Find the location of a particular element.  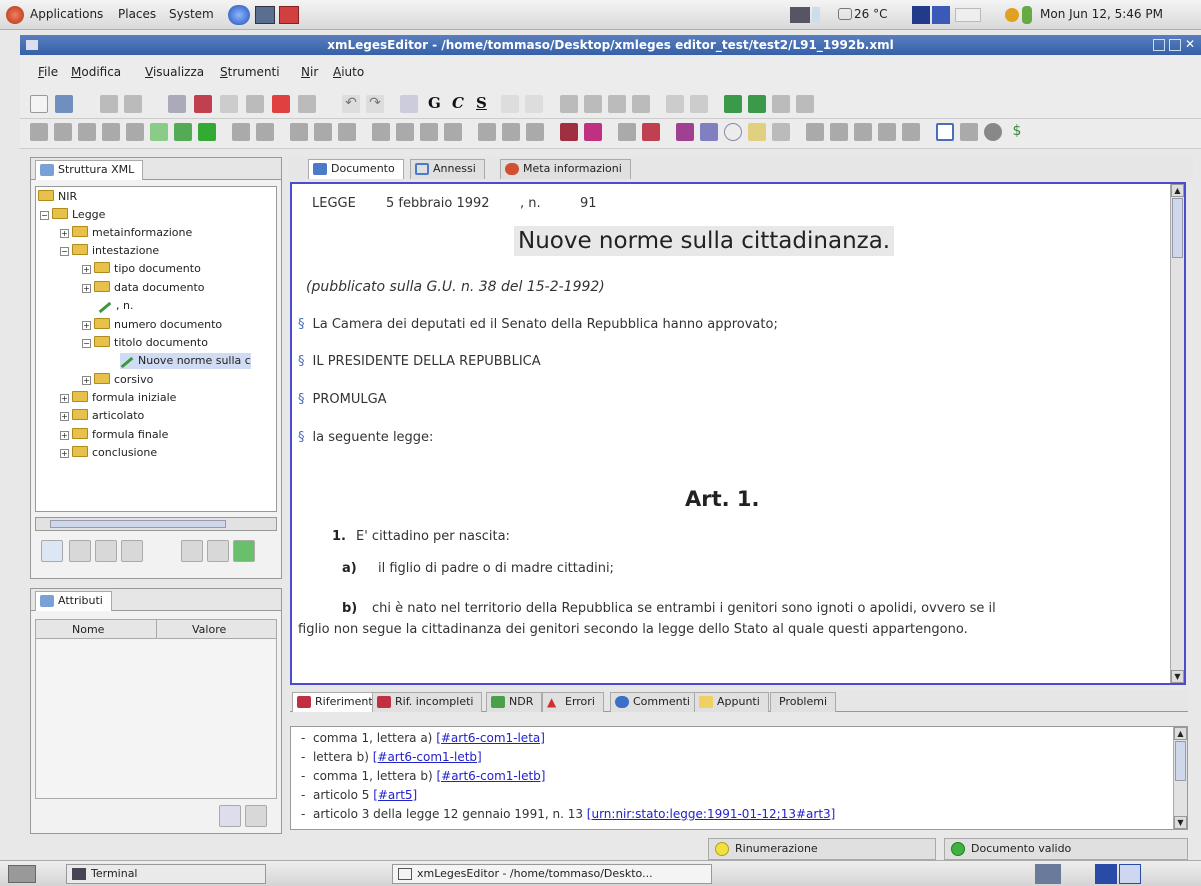

superscript-icon is located at coordinates (510, 104).